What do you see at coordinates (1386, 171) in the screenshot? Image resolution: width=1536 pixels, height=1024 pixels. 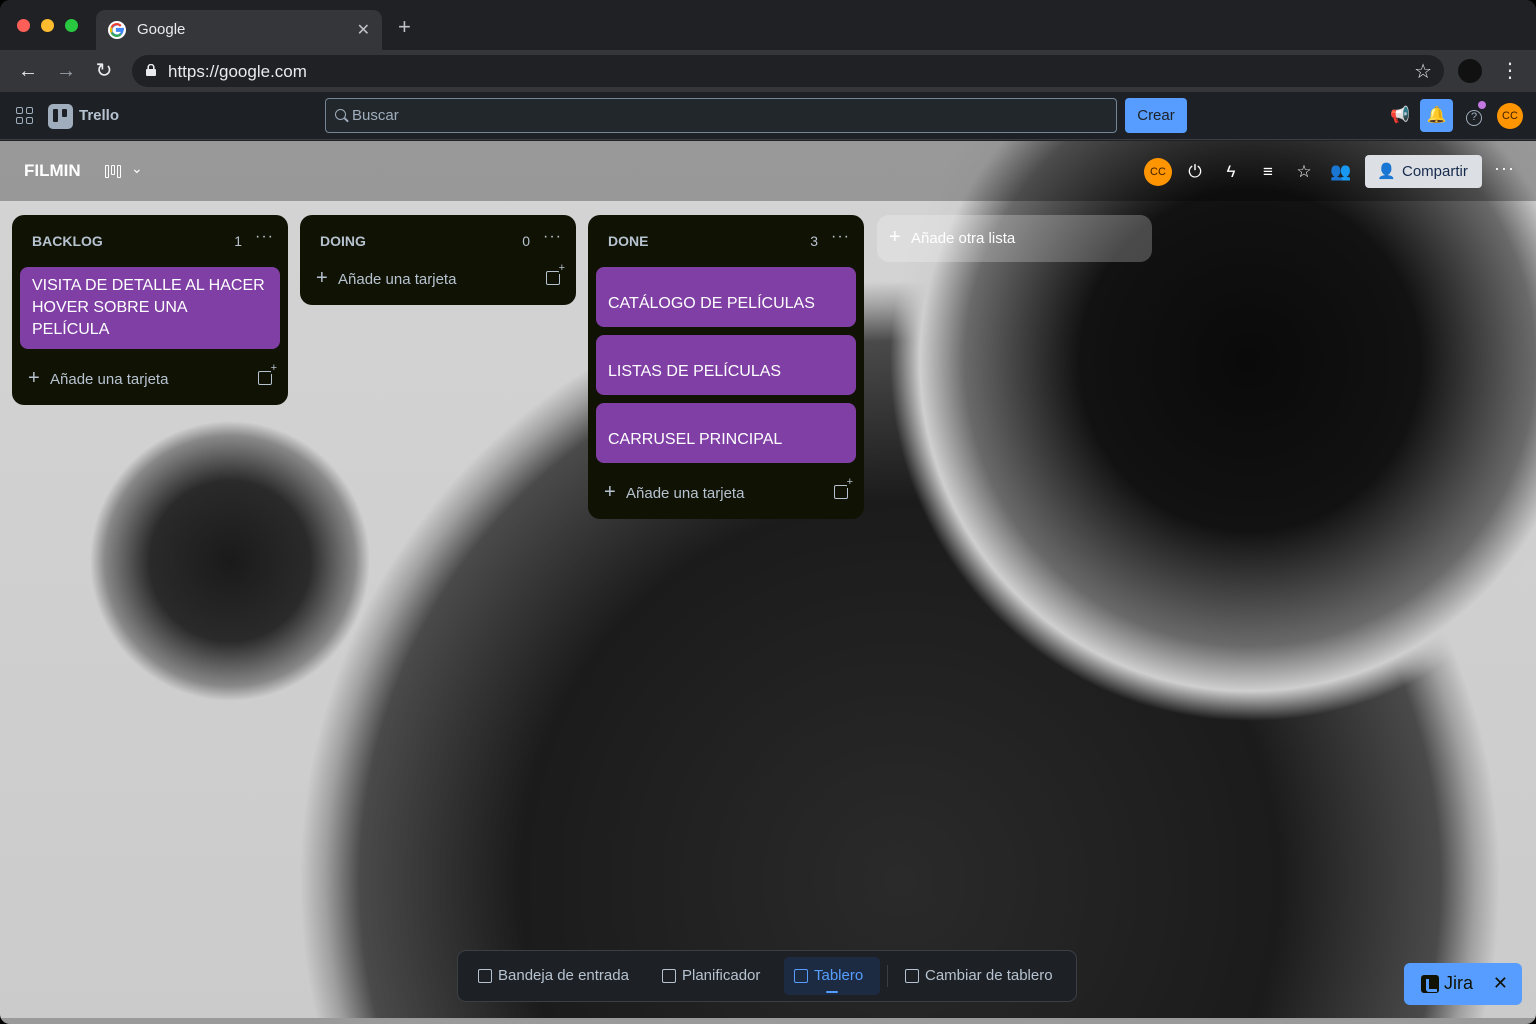 I see `add-person-icon: 👤` at bounding box center [1386, 171].